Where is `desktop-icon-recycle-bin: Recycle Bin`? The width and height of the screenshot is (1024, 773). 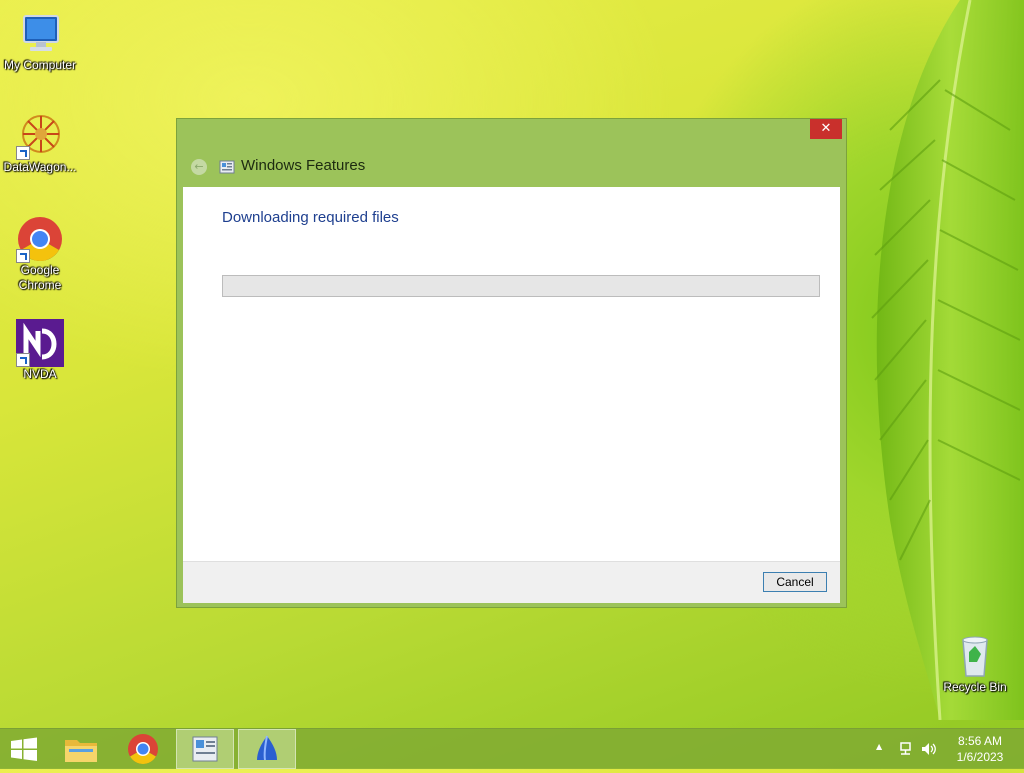
desktop-icon-recycle-bin: Recycle Bin is located at coordinates (975, 663).